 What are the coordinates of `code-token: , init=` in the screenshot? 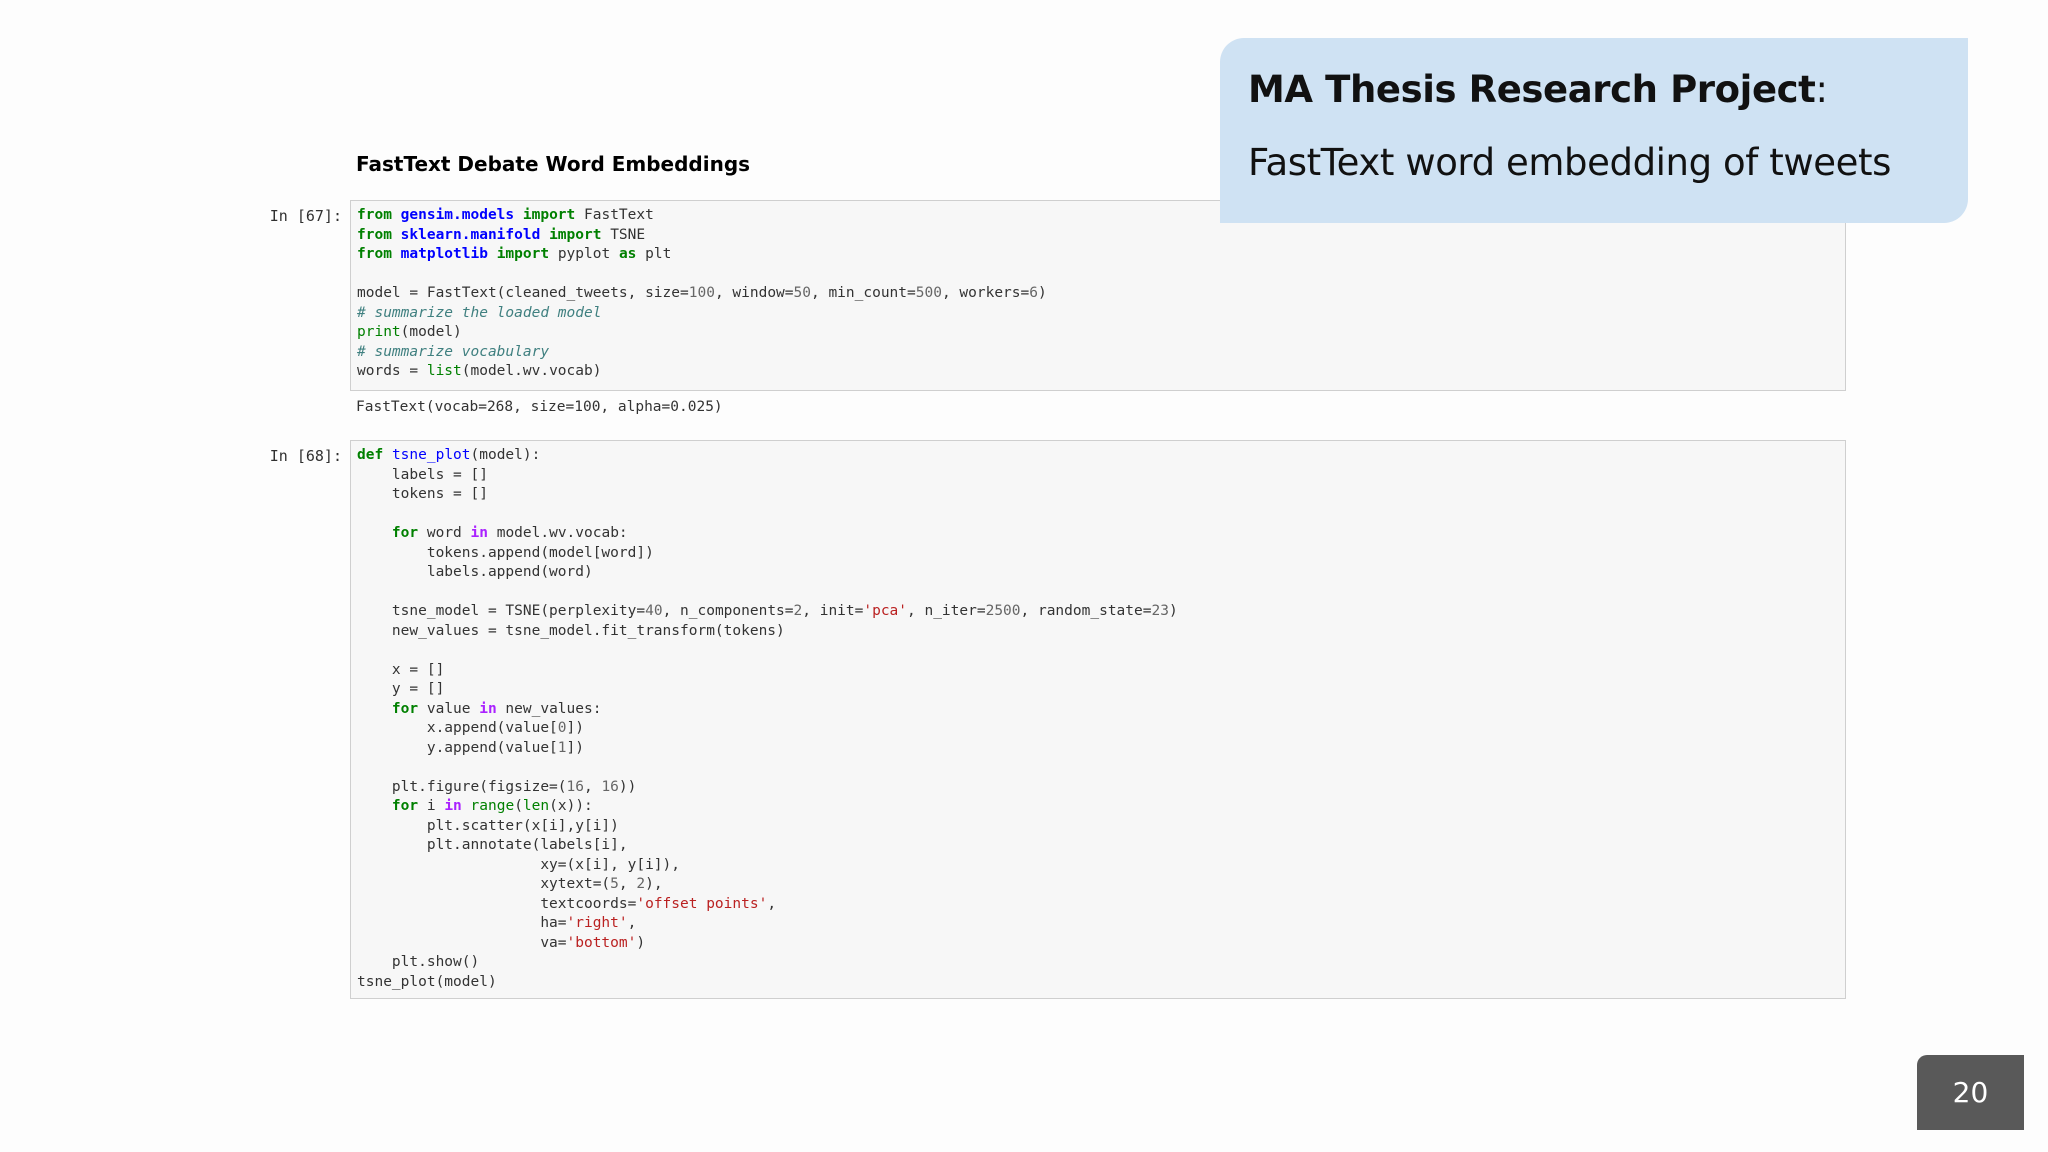 It's located at (833, 611).